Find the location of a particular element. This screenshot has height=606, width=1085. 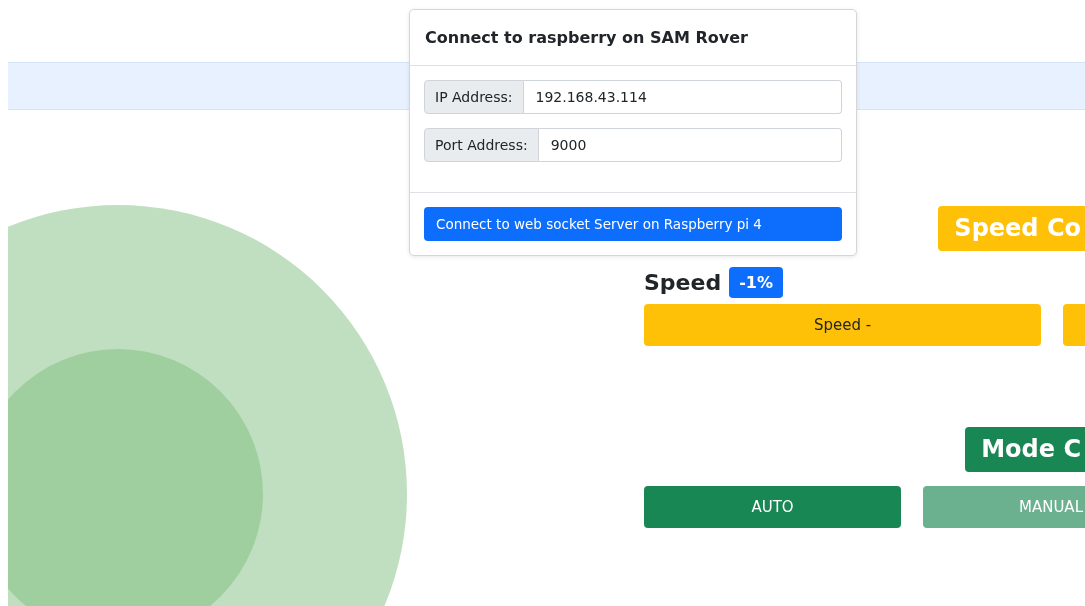

dialog-title: Connect to raspberry on SAM Rover is located at coordinates (633, 38).